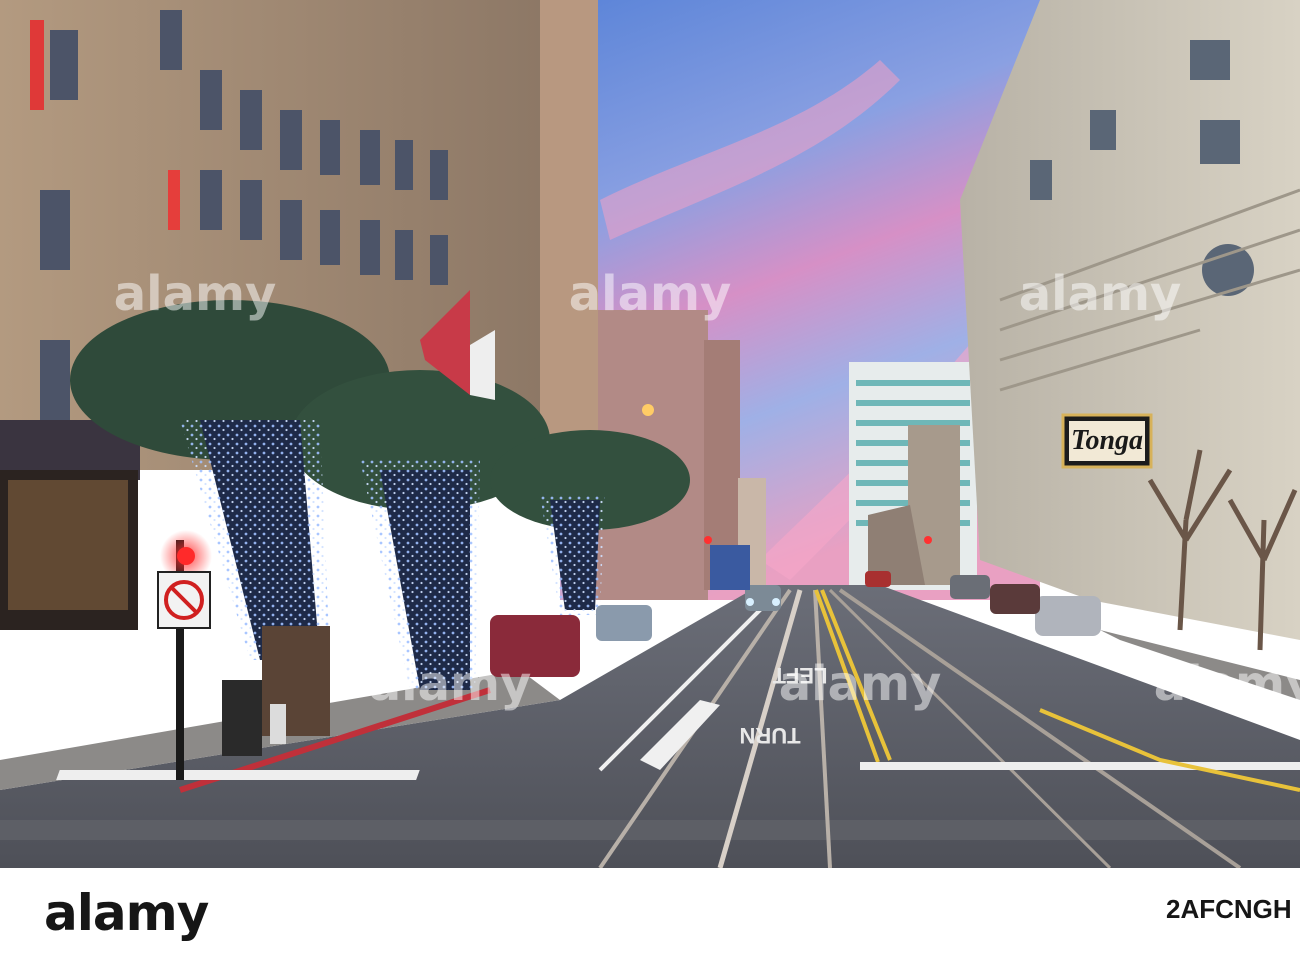 Image resolution: width=1300 pixels, height=956 pixels. Describe the element at coordinates (278, 724) in the screenshot. I see `fire-hydrant` at that location.